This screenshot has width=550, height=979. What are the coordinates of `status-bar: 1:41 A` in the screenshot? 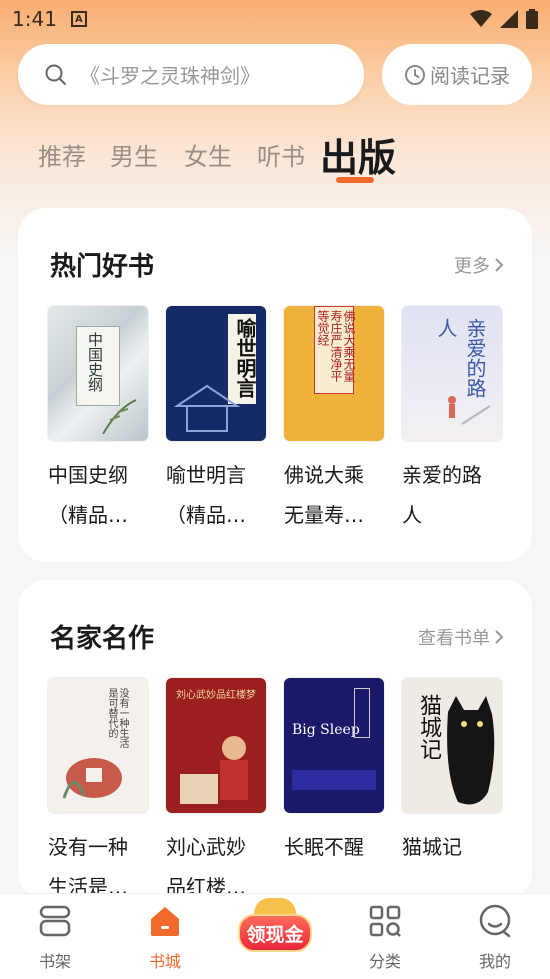 It's located at (275, 19).